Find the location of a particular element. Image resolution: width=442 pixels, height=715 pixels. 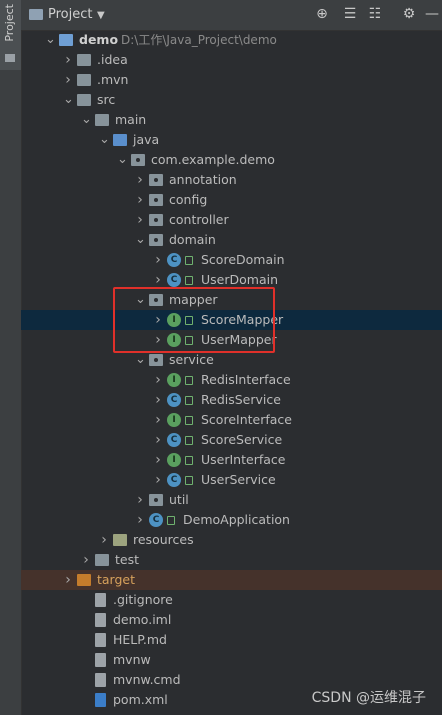

tree-row: › C UserService is located at coordinates (231, 480).